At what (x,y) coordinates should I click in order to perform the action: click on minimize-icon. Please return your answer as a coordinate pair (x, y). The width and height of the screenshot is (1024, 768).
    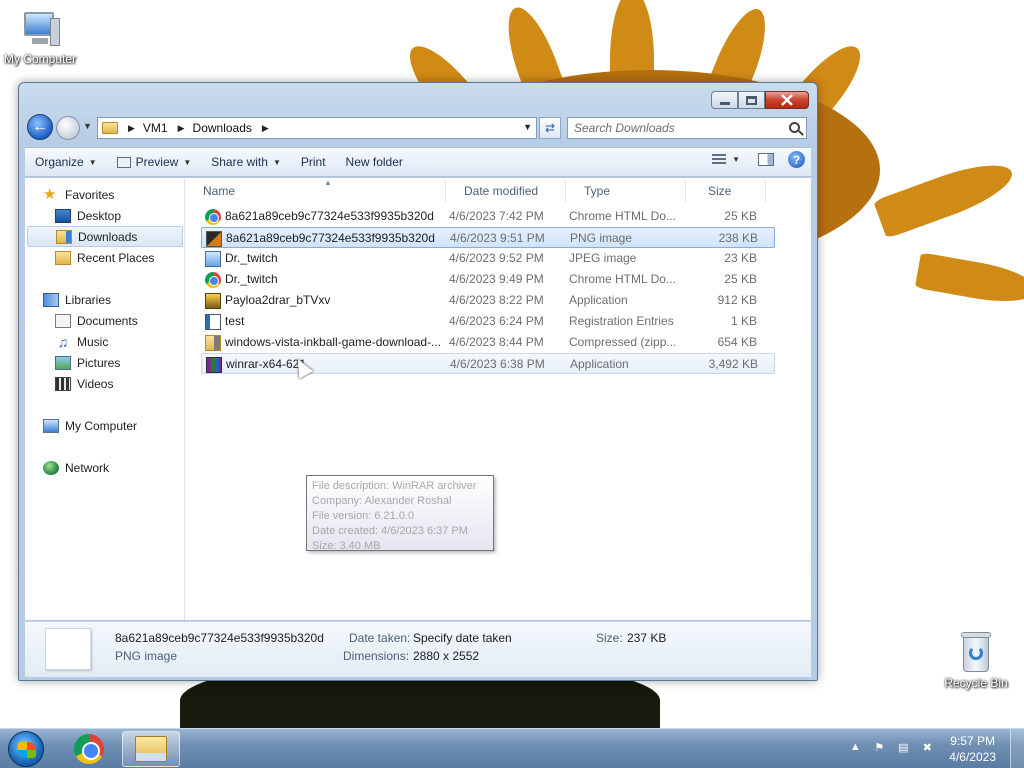
    Looking at the image, I should click on (724, 103).